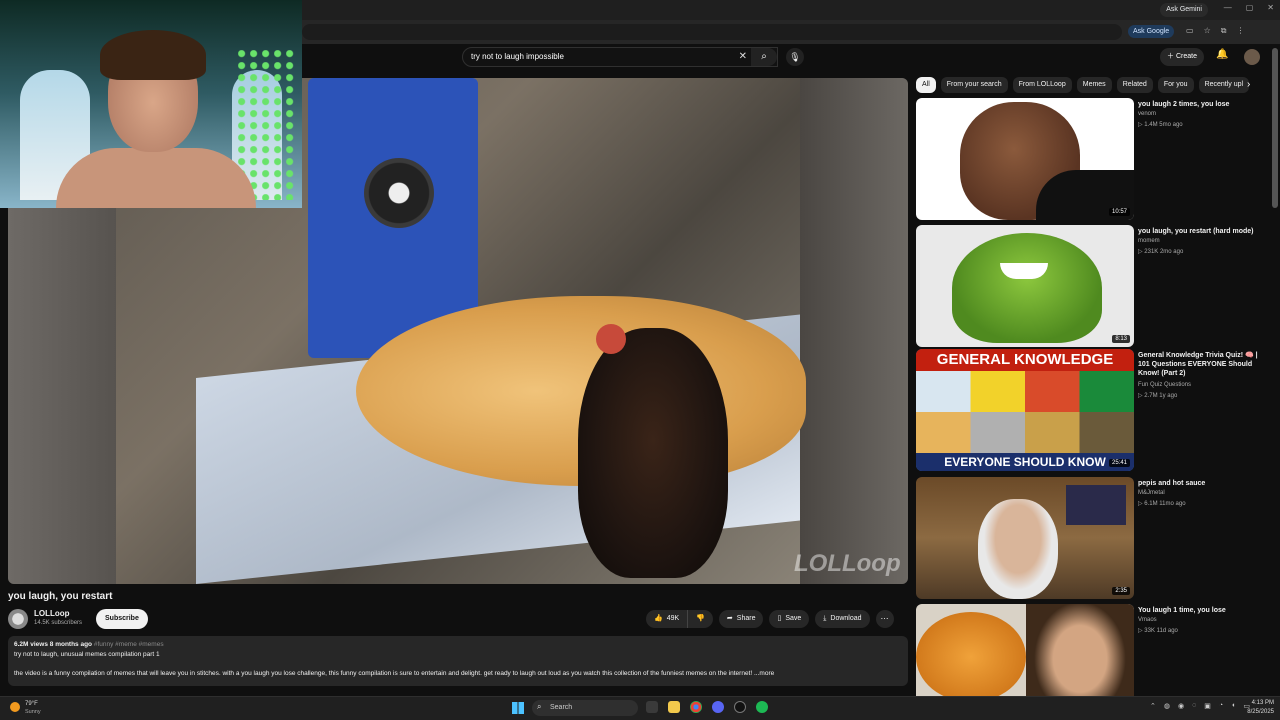 The image size is (1280, 720). What do you see at coordinates (1167, 706) in the screenshot?
I see `tray-app-icon: ◍` at bounding box center [1167, 706].